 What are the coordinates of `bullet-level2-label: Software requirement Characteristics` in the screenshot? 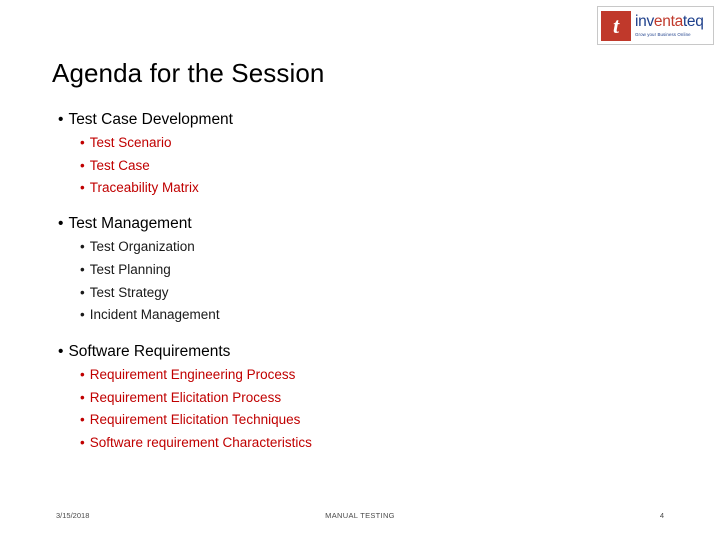 It's located at (200, 443).